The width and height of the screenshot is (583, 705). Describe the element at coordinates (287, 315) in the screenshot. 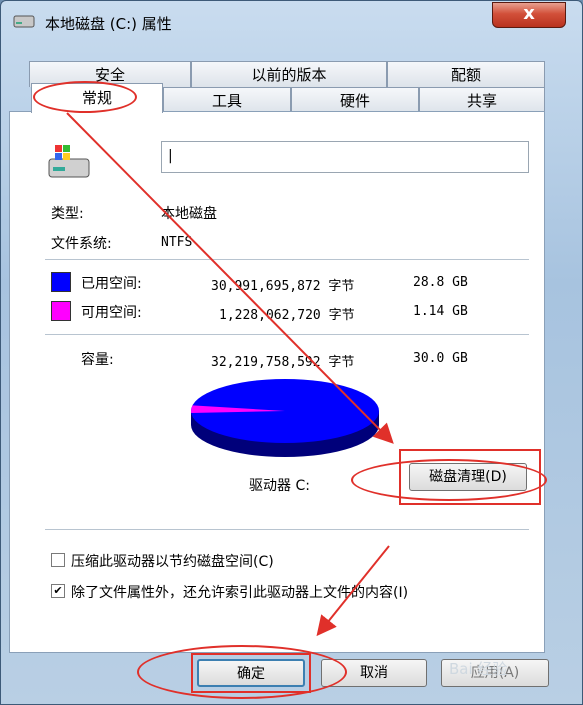

I see `free-space-bytes: 1,228,062,720 字节` at that location.